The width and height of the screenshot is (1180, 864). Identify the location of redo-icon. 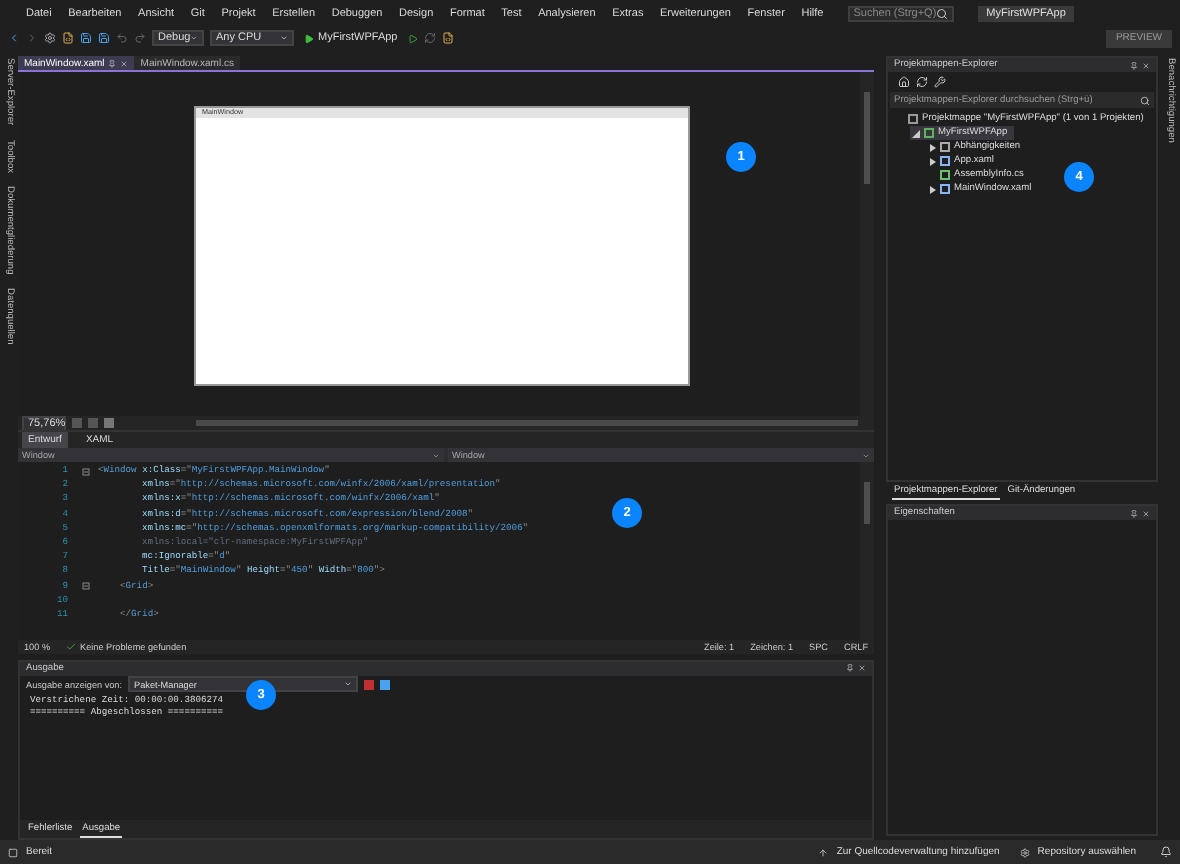
(140, 38).